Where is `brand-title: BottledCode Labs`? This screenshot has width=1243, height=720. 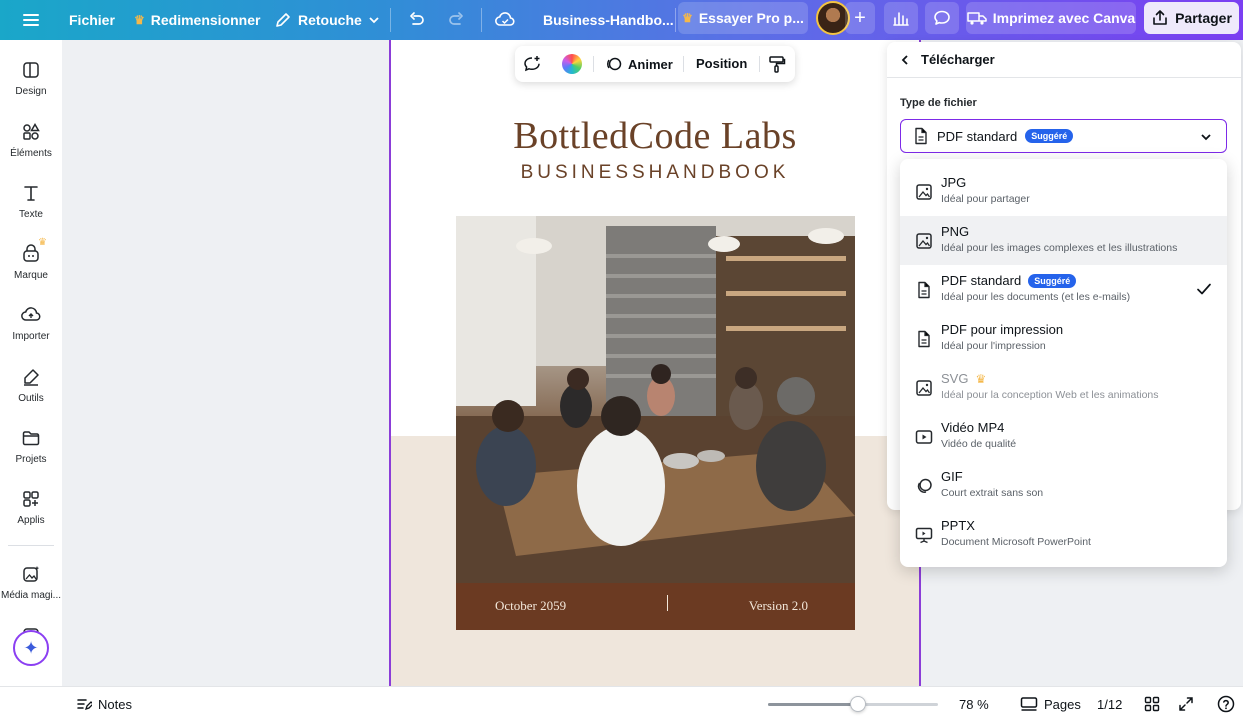 brand-title: BottledCode Labs is located at coordinates (655, 136).